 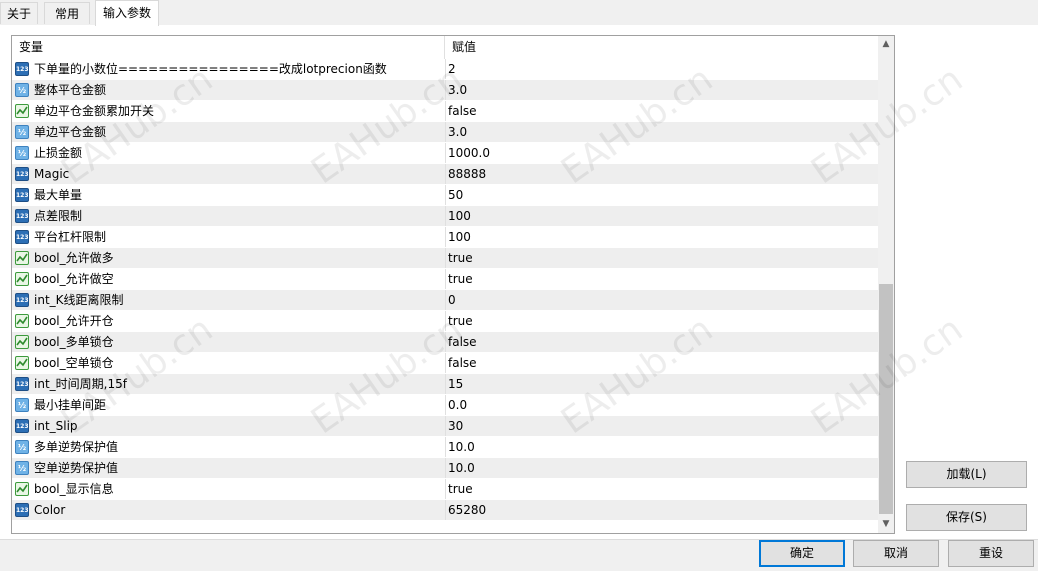 What do you see at coordinates (966, 517) in the screenshot?
I see `save-button: 保存(S)` at bounding box center [966, 517].